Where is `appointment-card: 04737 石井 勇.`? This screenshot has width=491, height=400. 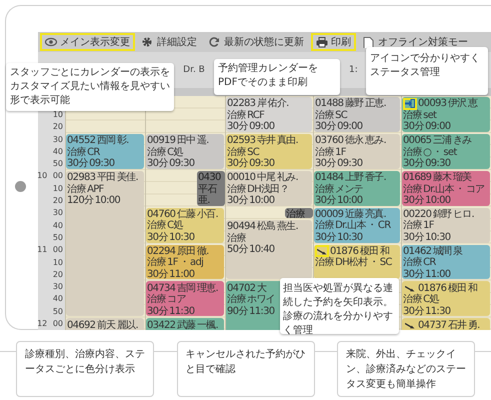
appointment-card: 04737 石井 勇. is located at coordinates (446, 324).